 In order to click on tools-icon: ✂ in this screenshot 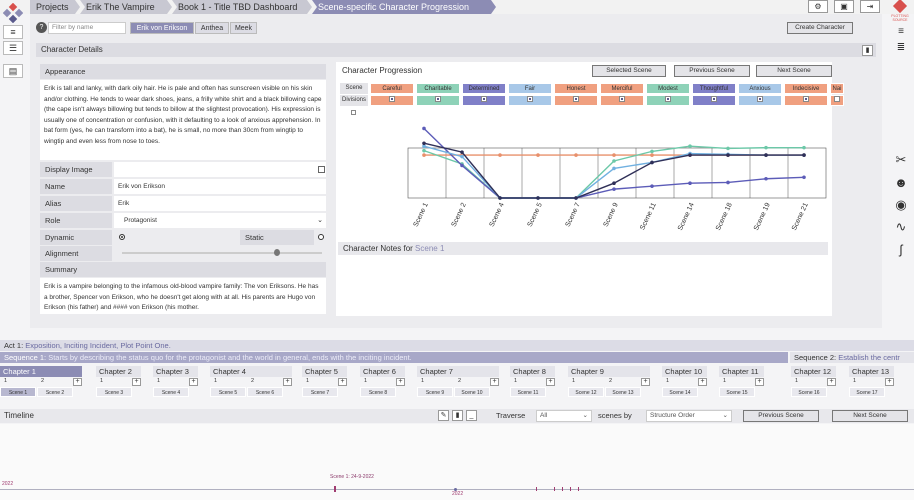, I will do `click(901, 160)`.